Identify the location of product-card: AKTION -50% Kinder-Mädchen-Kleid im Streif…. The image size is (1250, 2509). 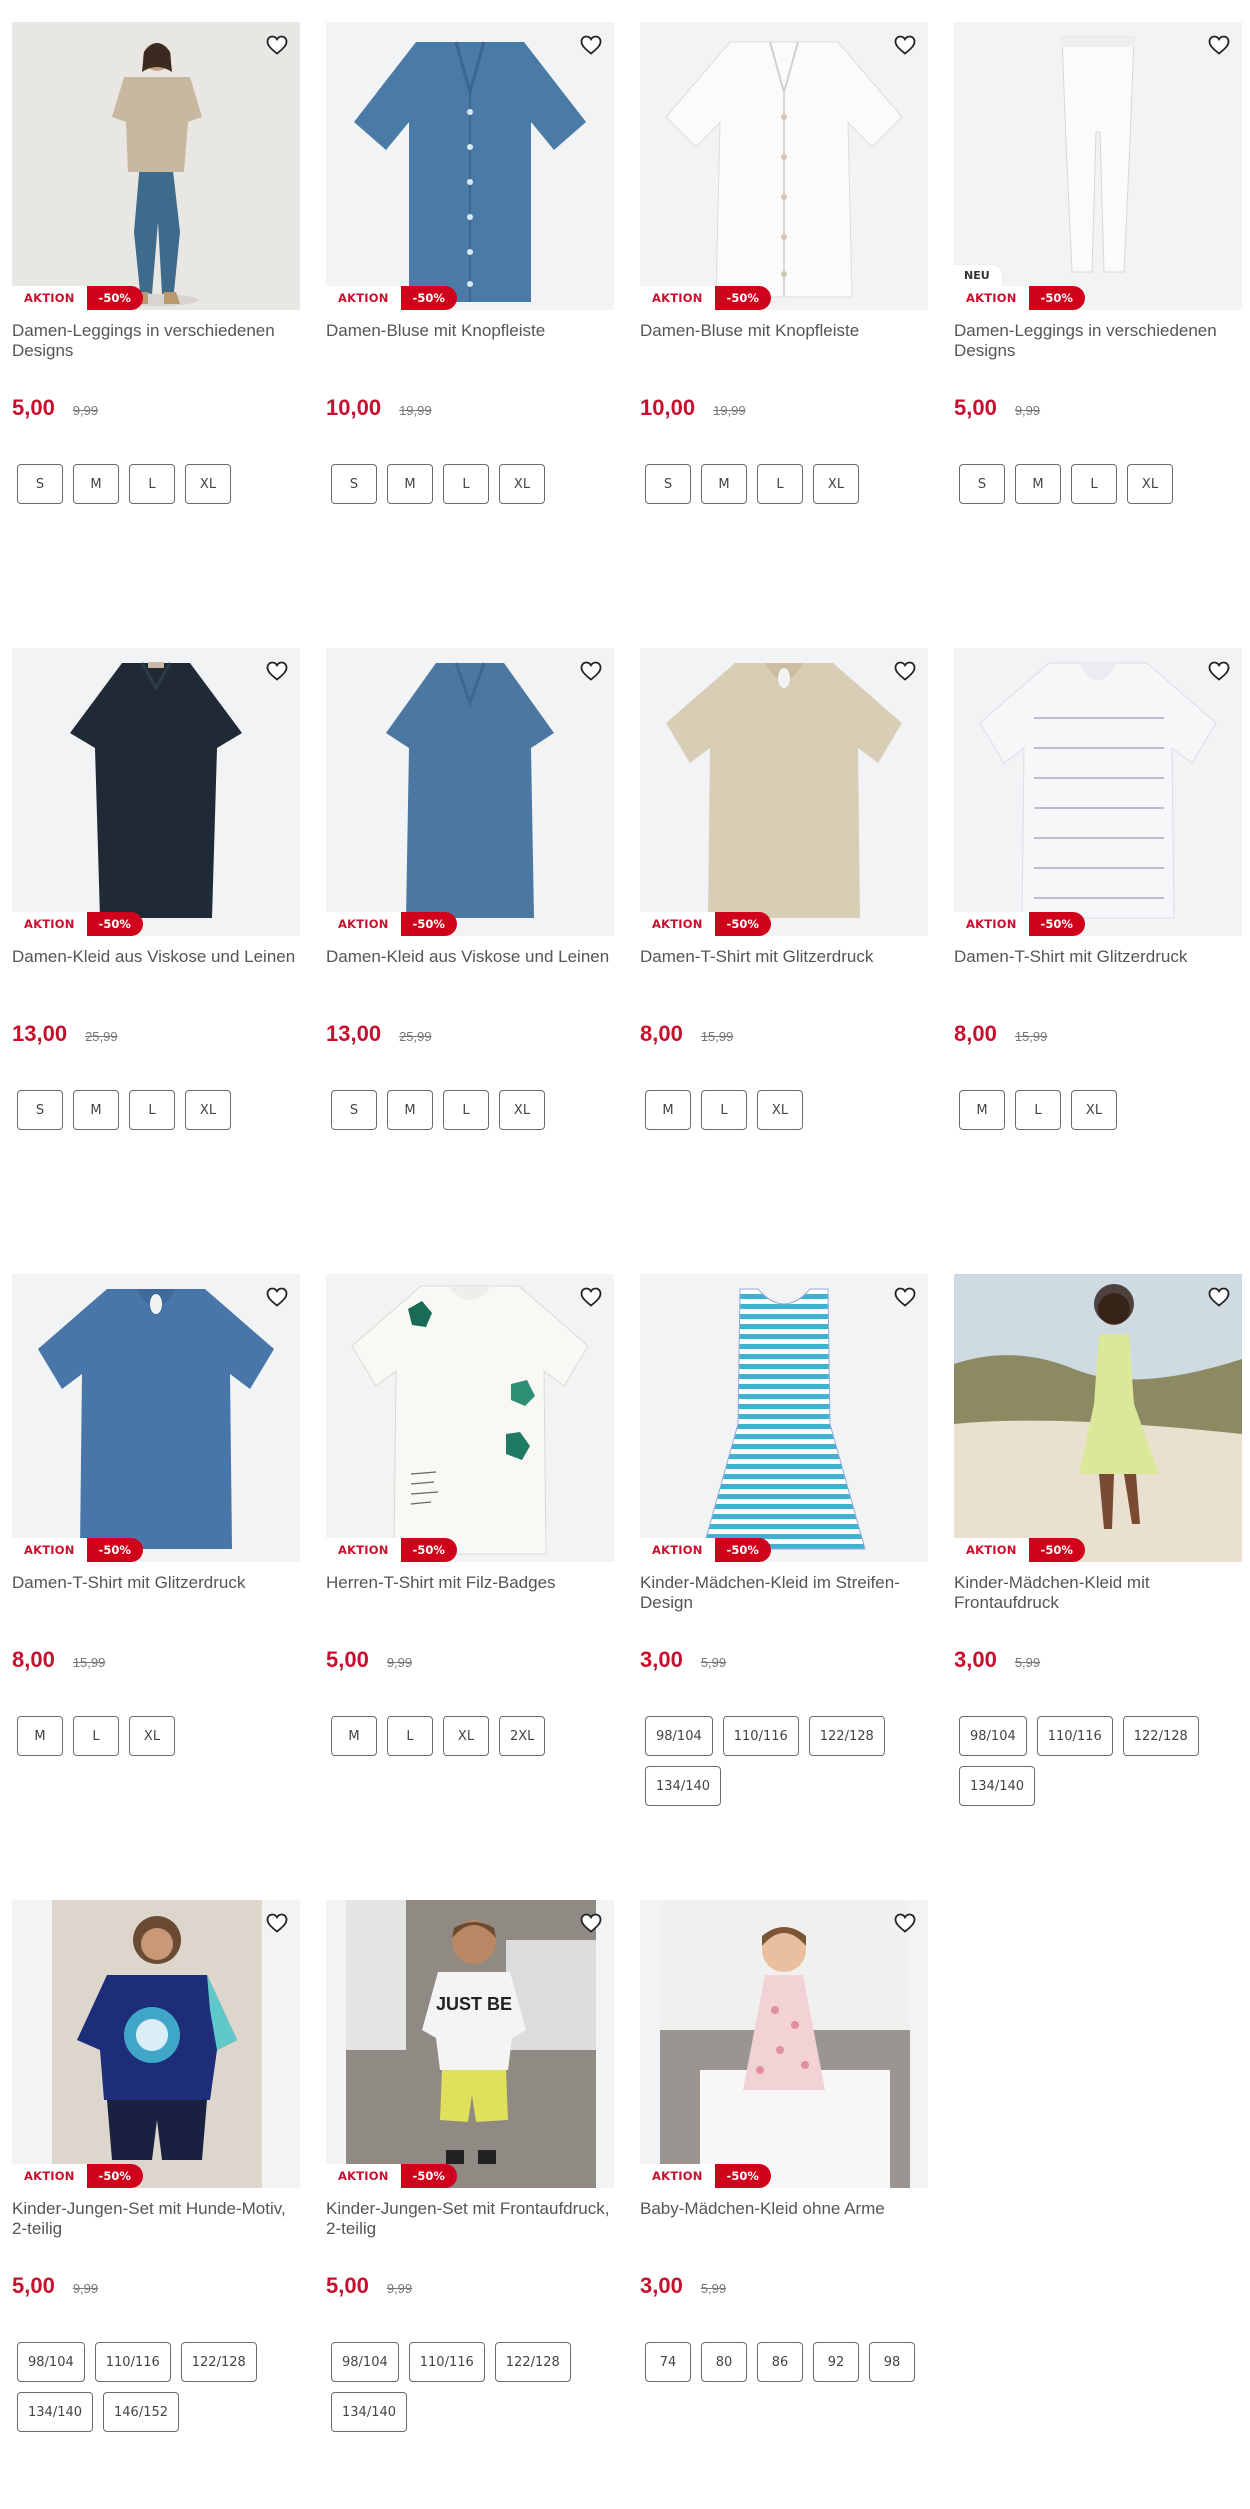
(784, 1545).